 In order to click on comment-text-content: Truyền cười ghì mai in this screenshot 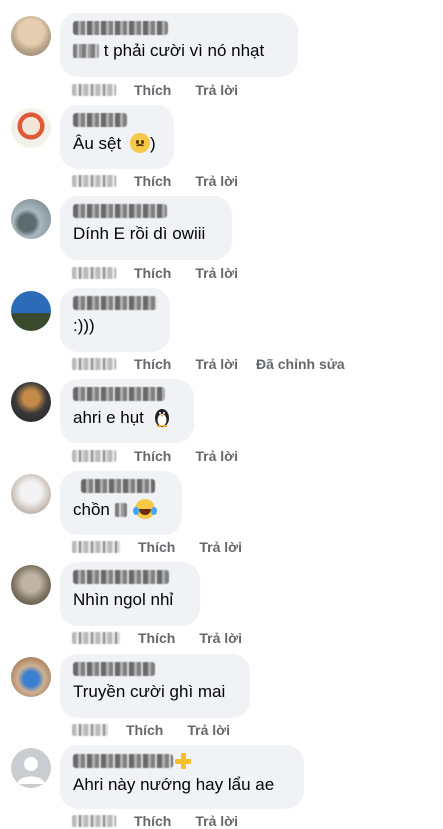, I will do `click(149, 691)`.